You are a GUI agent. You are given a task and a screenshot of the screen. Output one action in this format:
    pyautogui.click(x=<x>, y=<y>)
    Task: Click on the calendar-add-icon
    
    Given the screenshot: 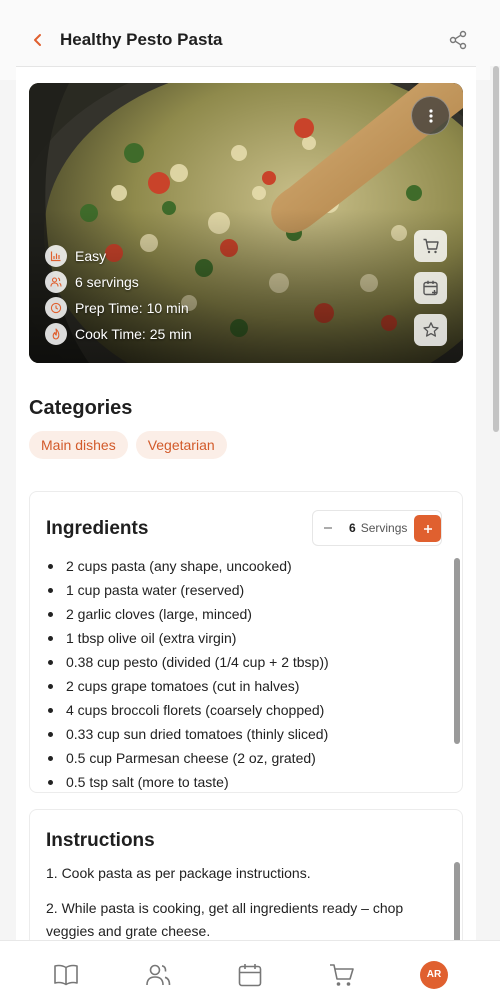 What is the action you would take?
    pyautogui.click(x=430, y=288)
    